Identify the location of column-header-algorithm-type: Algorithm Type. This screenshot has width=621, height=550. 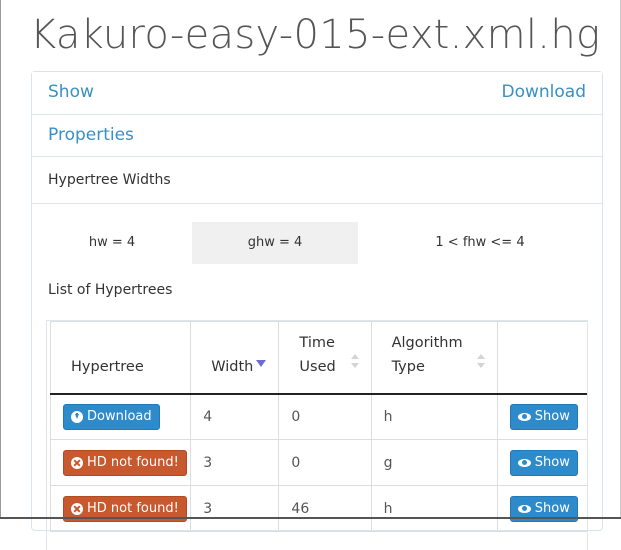
(434, 358).